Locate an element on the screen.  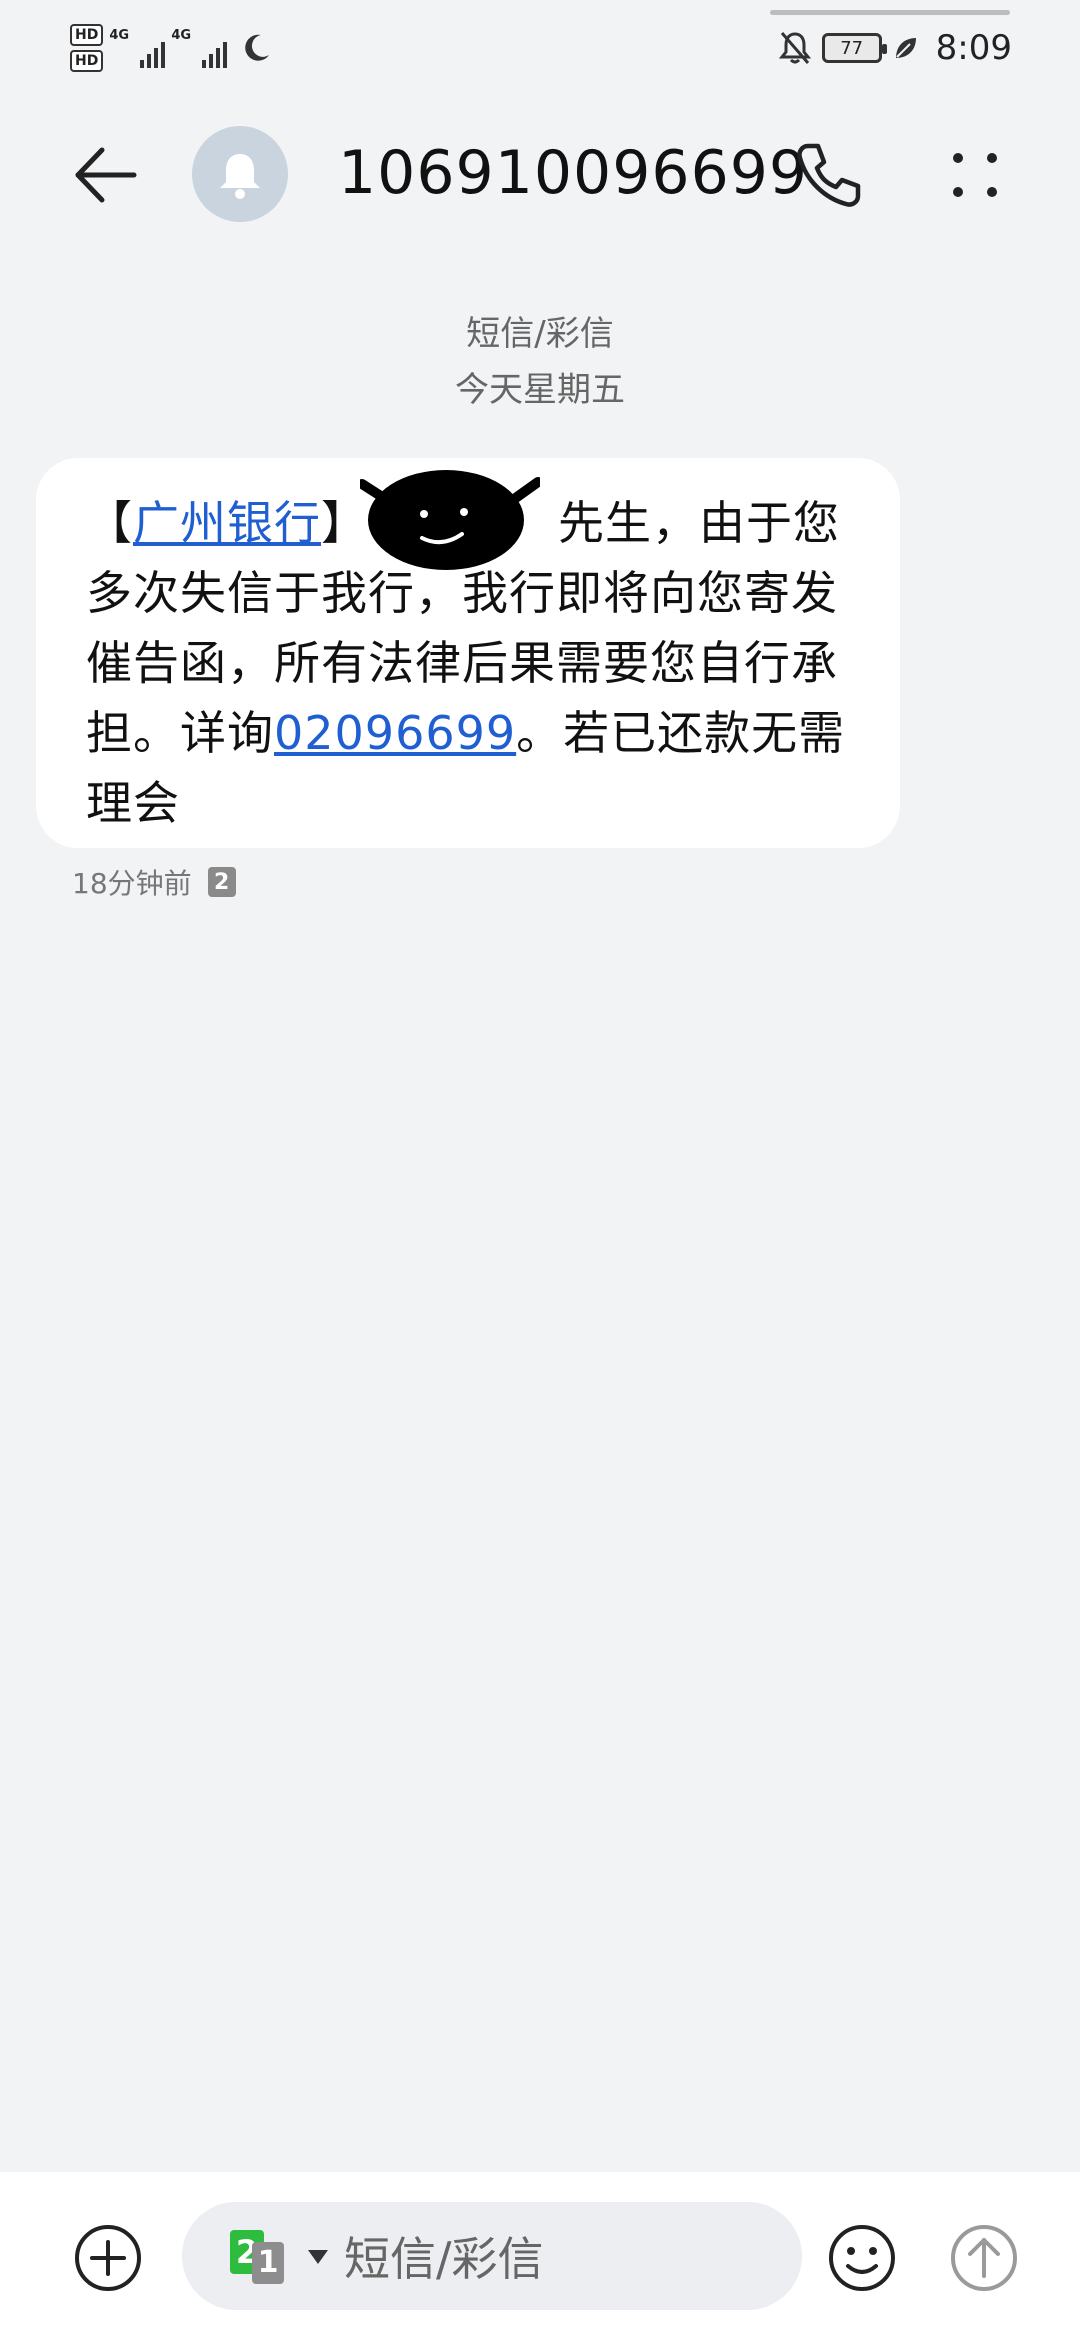
status-time: 8:09 is located at coordinates (973, 48).